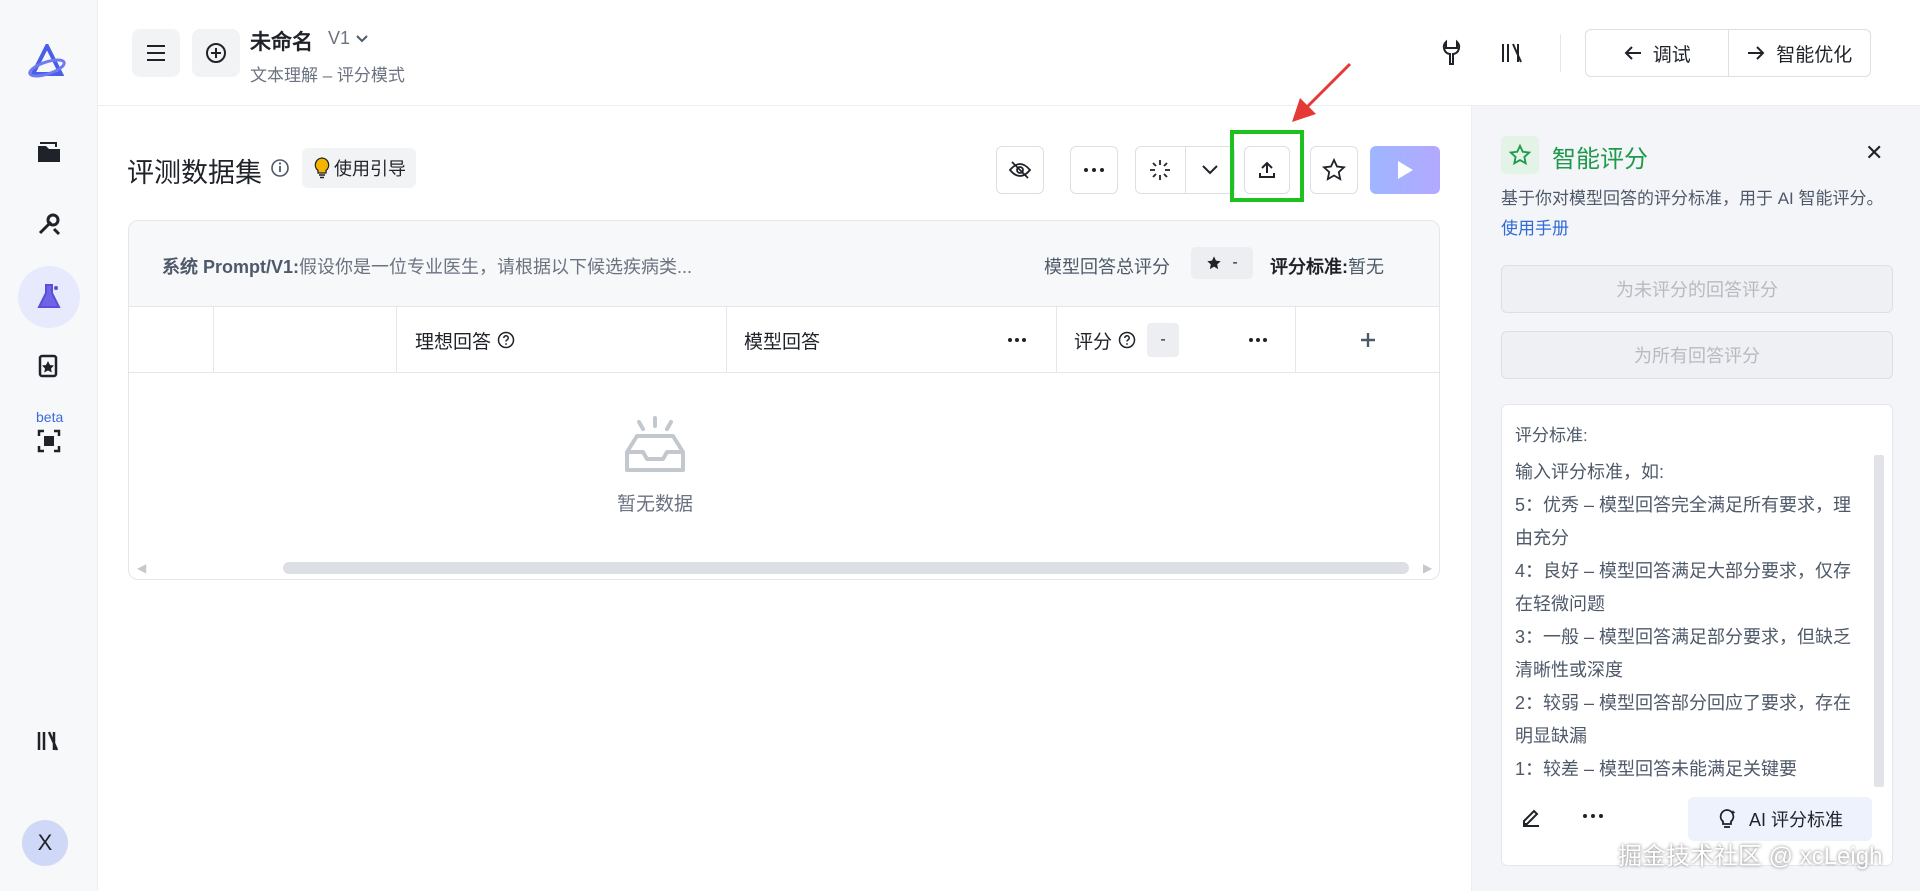 Image resolution: width=1920 pixels, height=891 pixels. What do you see at coordinates (231, 267) in the screenshot?
I see `system-prompt-key: 系统 Prompt/V1:` at bounding box center [231, 267].